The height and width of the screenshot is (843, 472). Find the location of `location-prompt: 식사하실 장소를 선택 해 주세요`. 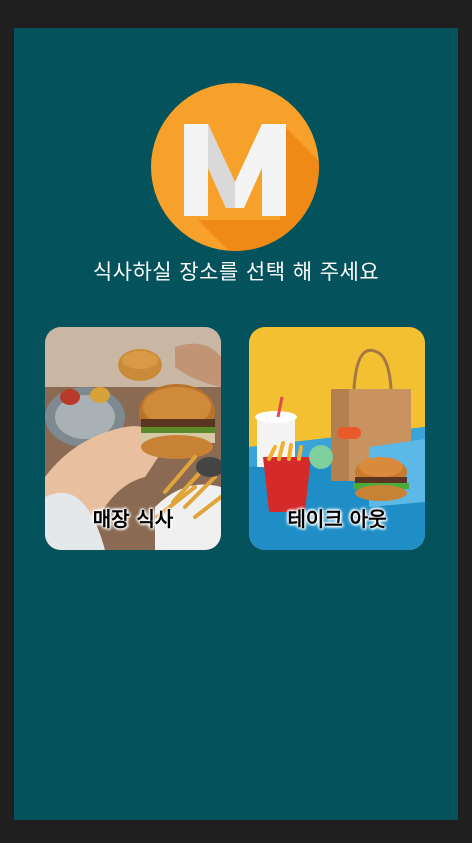

location-prompt: 식사하실 장소를 선택 해 주세요 is located at coordinates (236, 272).